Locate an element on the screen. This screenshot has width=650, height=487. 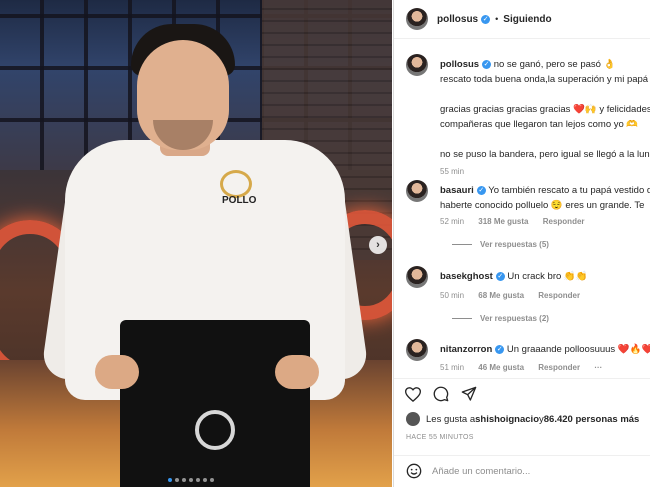
comment-icon is located at coordinates (441, 394).